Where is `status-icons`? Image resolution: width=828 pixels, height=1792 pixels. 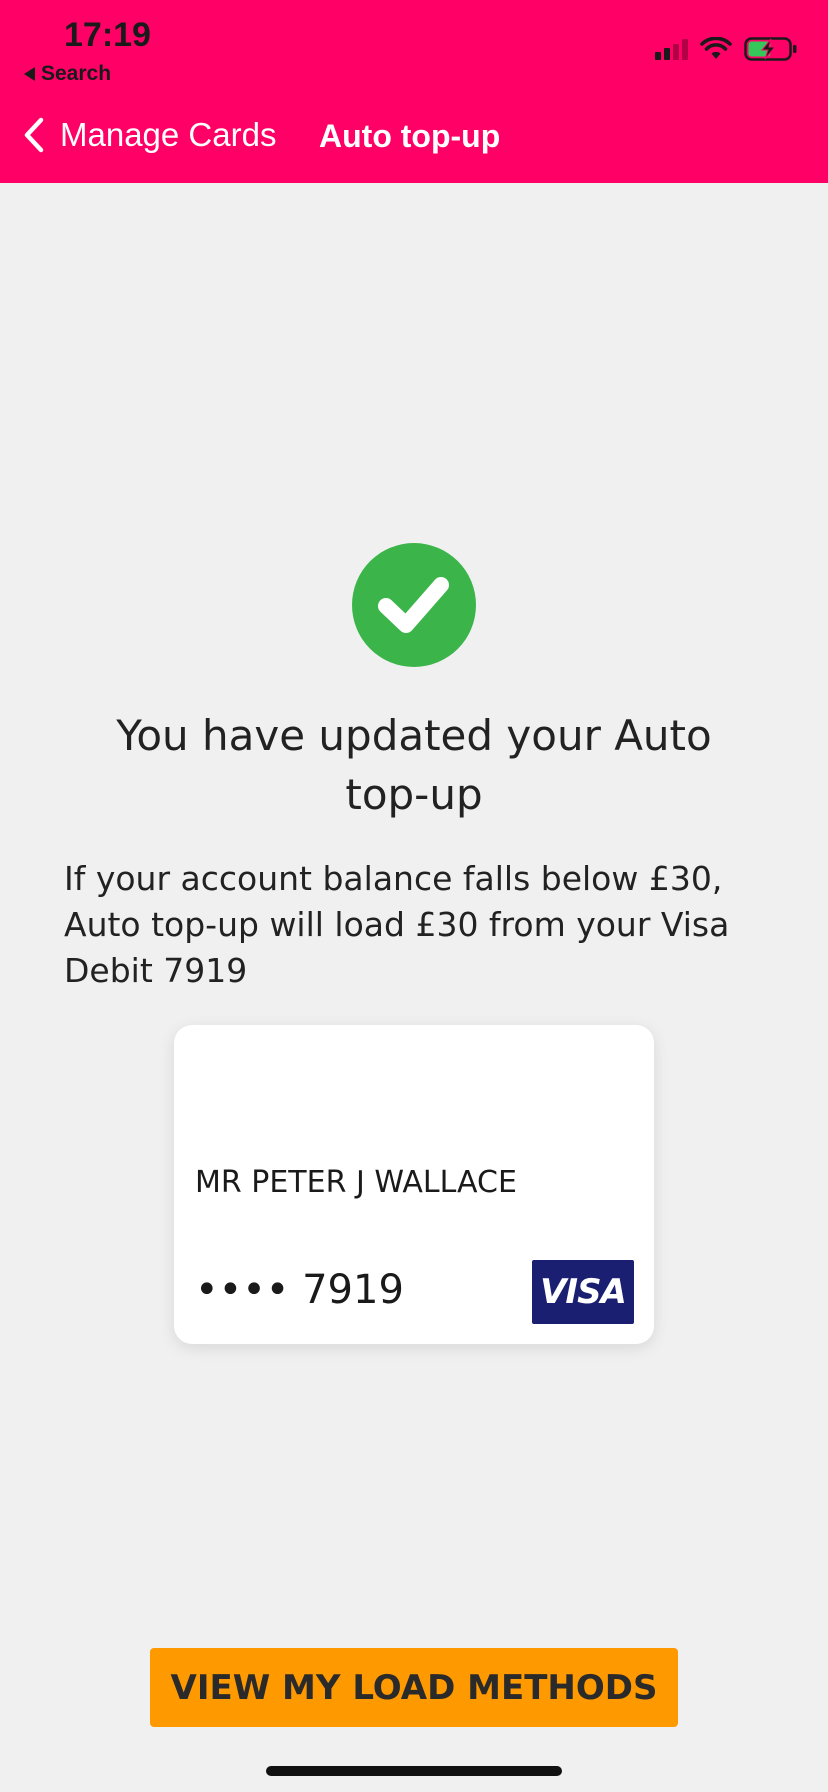 status-icons is located at coordinates (726, 49).